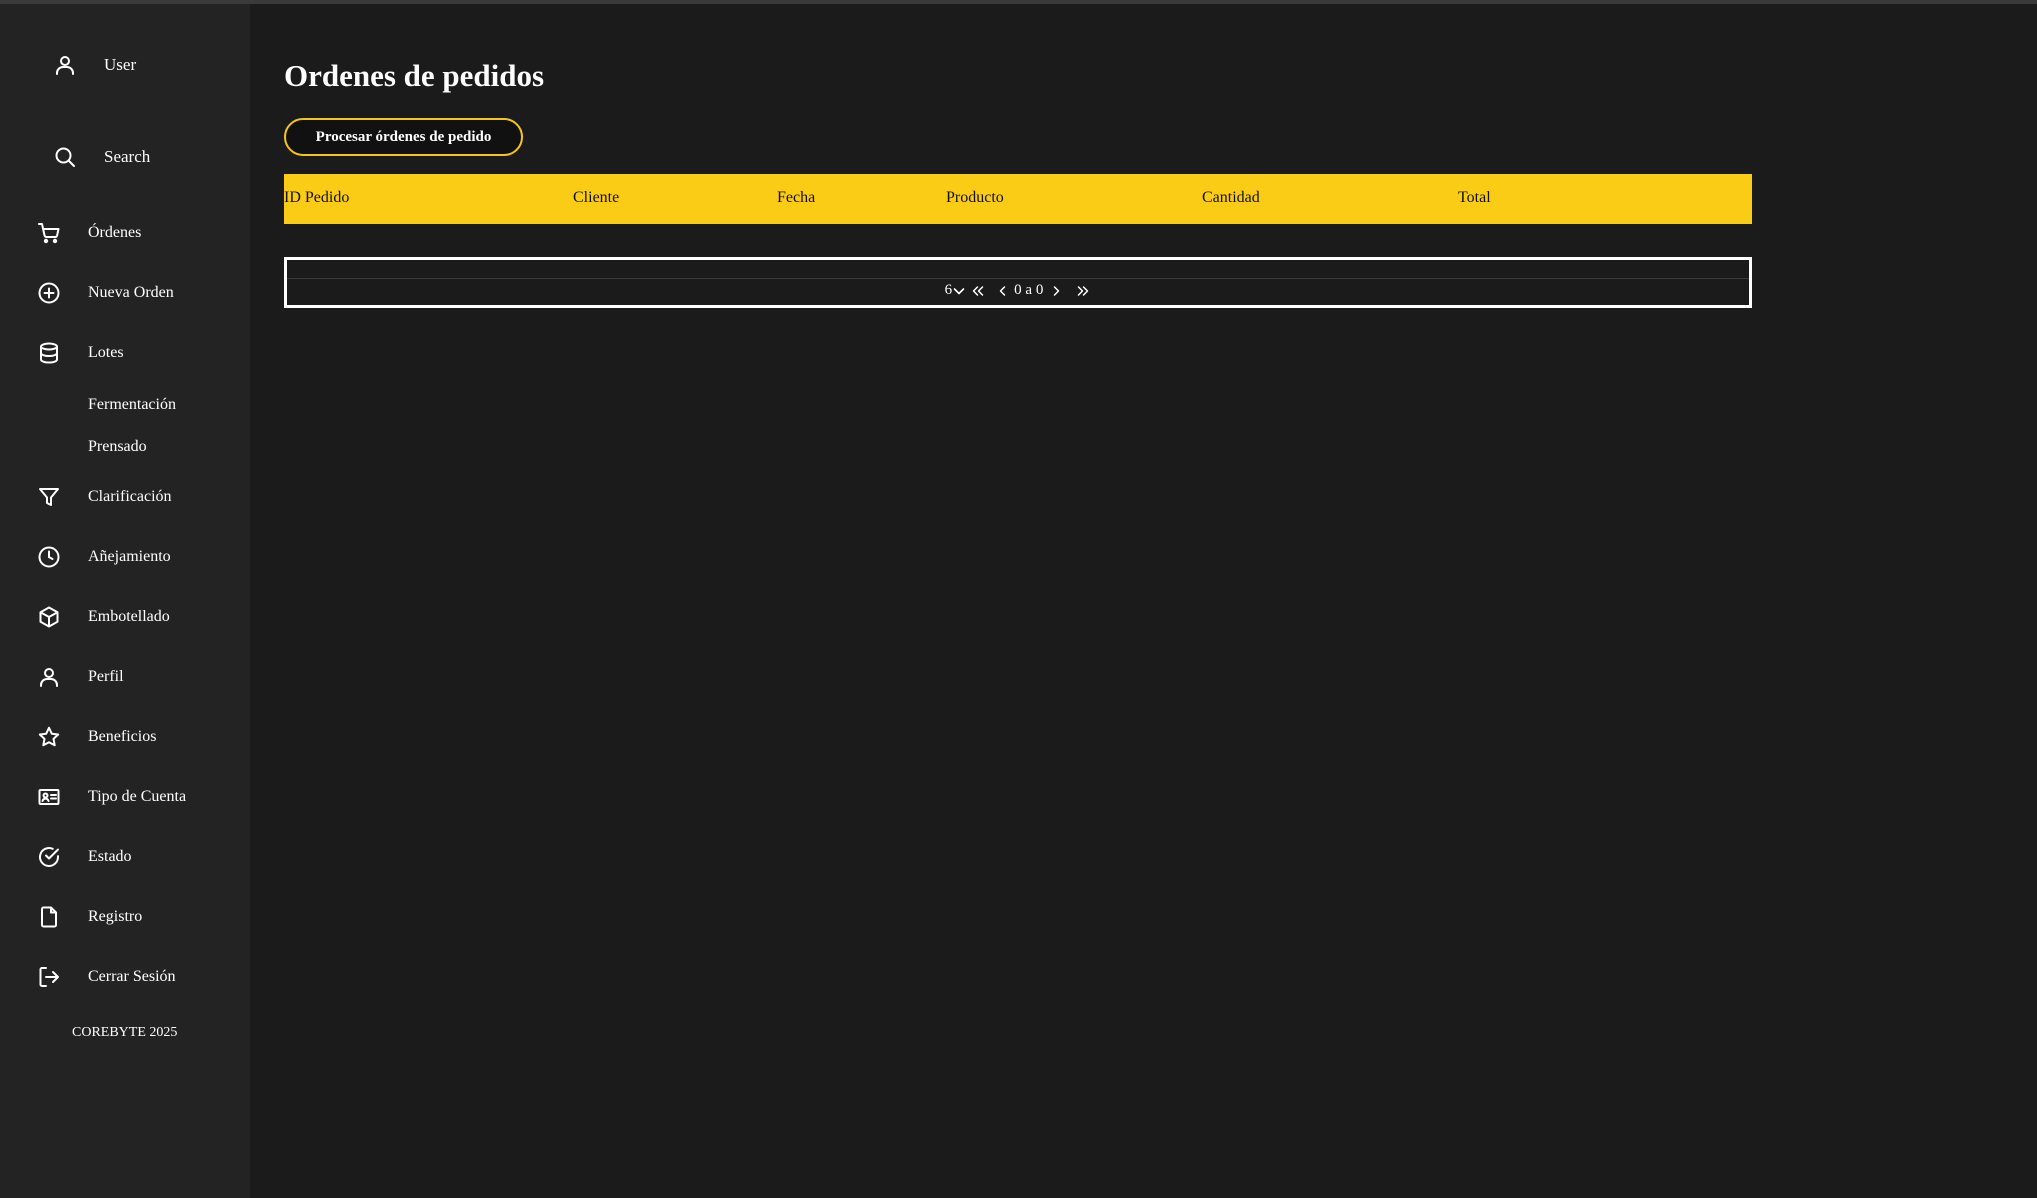 The width and height of the screenshot is (2037, 1198). I want to click on sidebar-subitem-fermentacion: Fermentación, so click(132, 405).